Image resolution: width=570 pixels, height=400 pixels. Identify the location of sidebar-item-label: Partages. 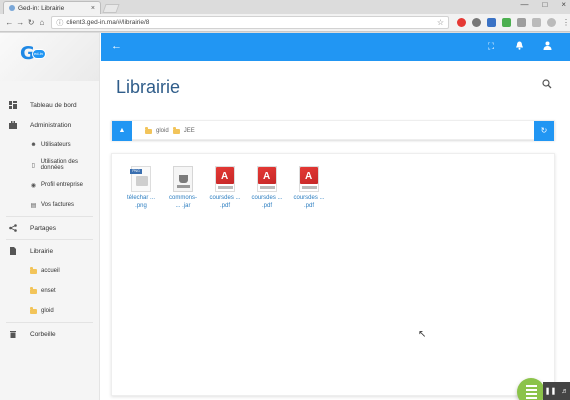
(43, 228).